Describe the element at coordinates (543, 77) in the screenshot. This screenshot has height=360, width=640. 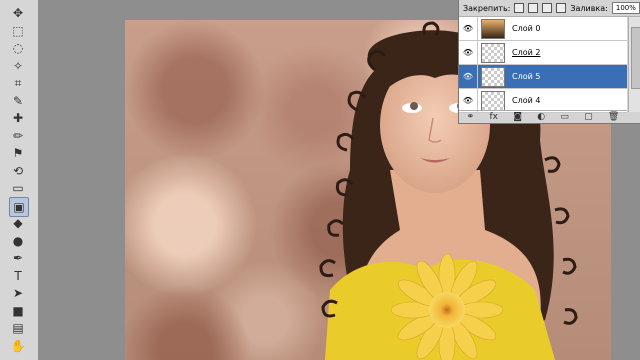
I see `layer-row: 👁 Слой 5` at that location.